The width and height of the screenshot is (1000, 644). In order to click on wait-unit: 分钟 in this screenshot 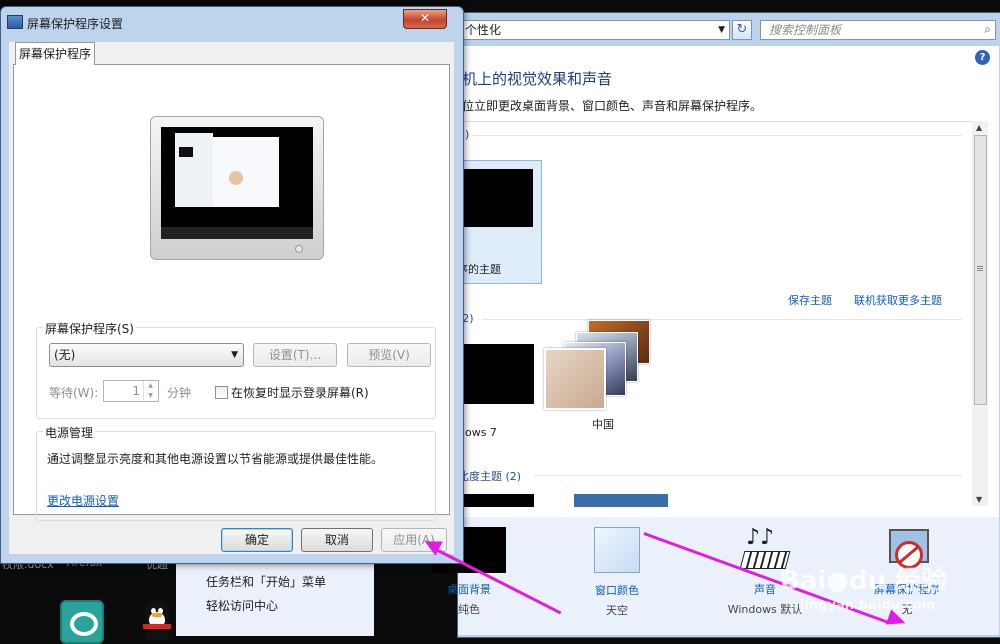, I will do `click(179, 393)`.